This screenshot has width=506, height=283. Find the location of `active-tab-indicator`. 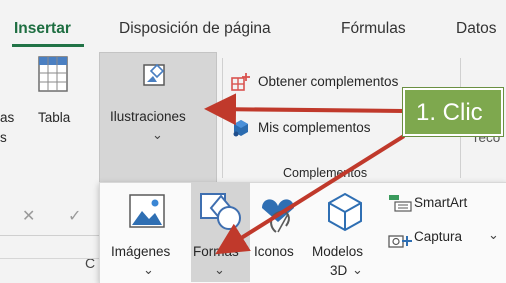

active-tab-indicator is located at coordinates (48, 45).